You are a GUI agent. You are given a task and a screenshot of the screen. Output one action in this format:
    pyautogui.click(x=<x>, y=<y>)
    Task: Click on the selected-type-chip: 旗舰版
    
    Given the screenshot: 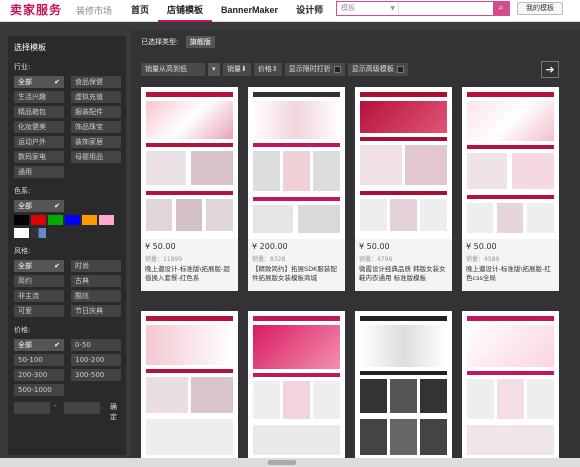 What is the action you would take?
    pyautogui.click(x=200, y=42)
    